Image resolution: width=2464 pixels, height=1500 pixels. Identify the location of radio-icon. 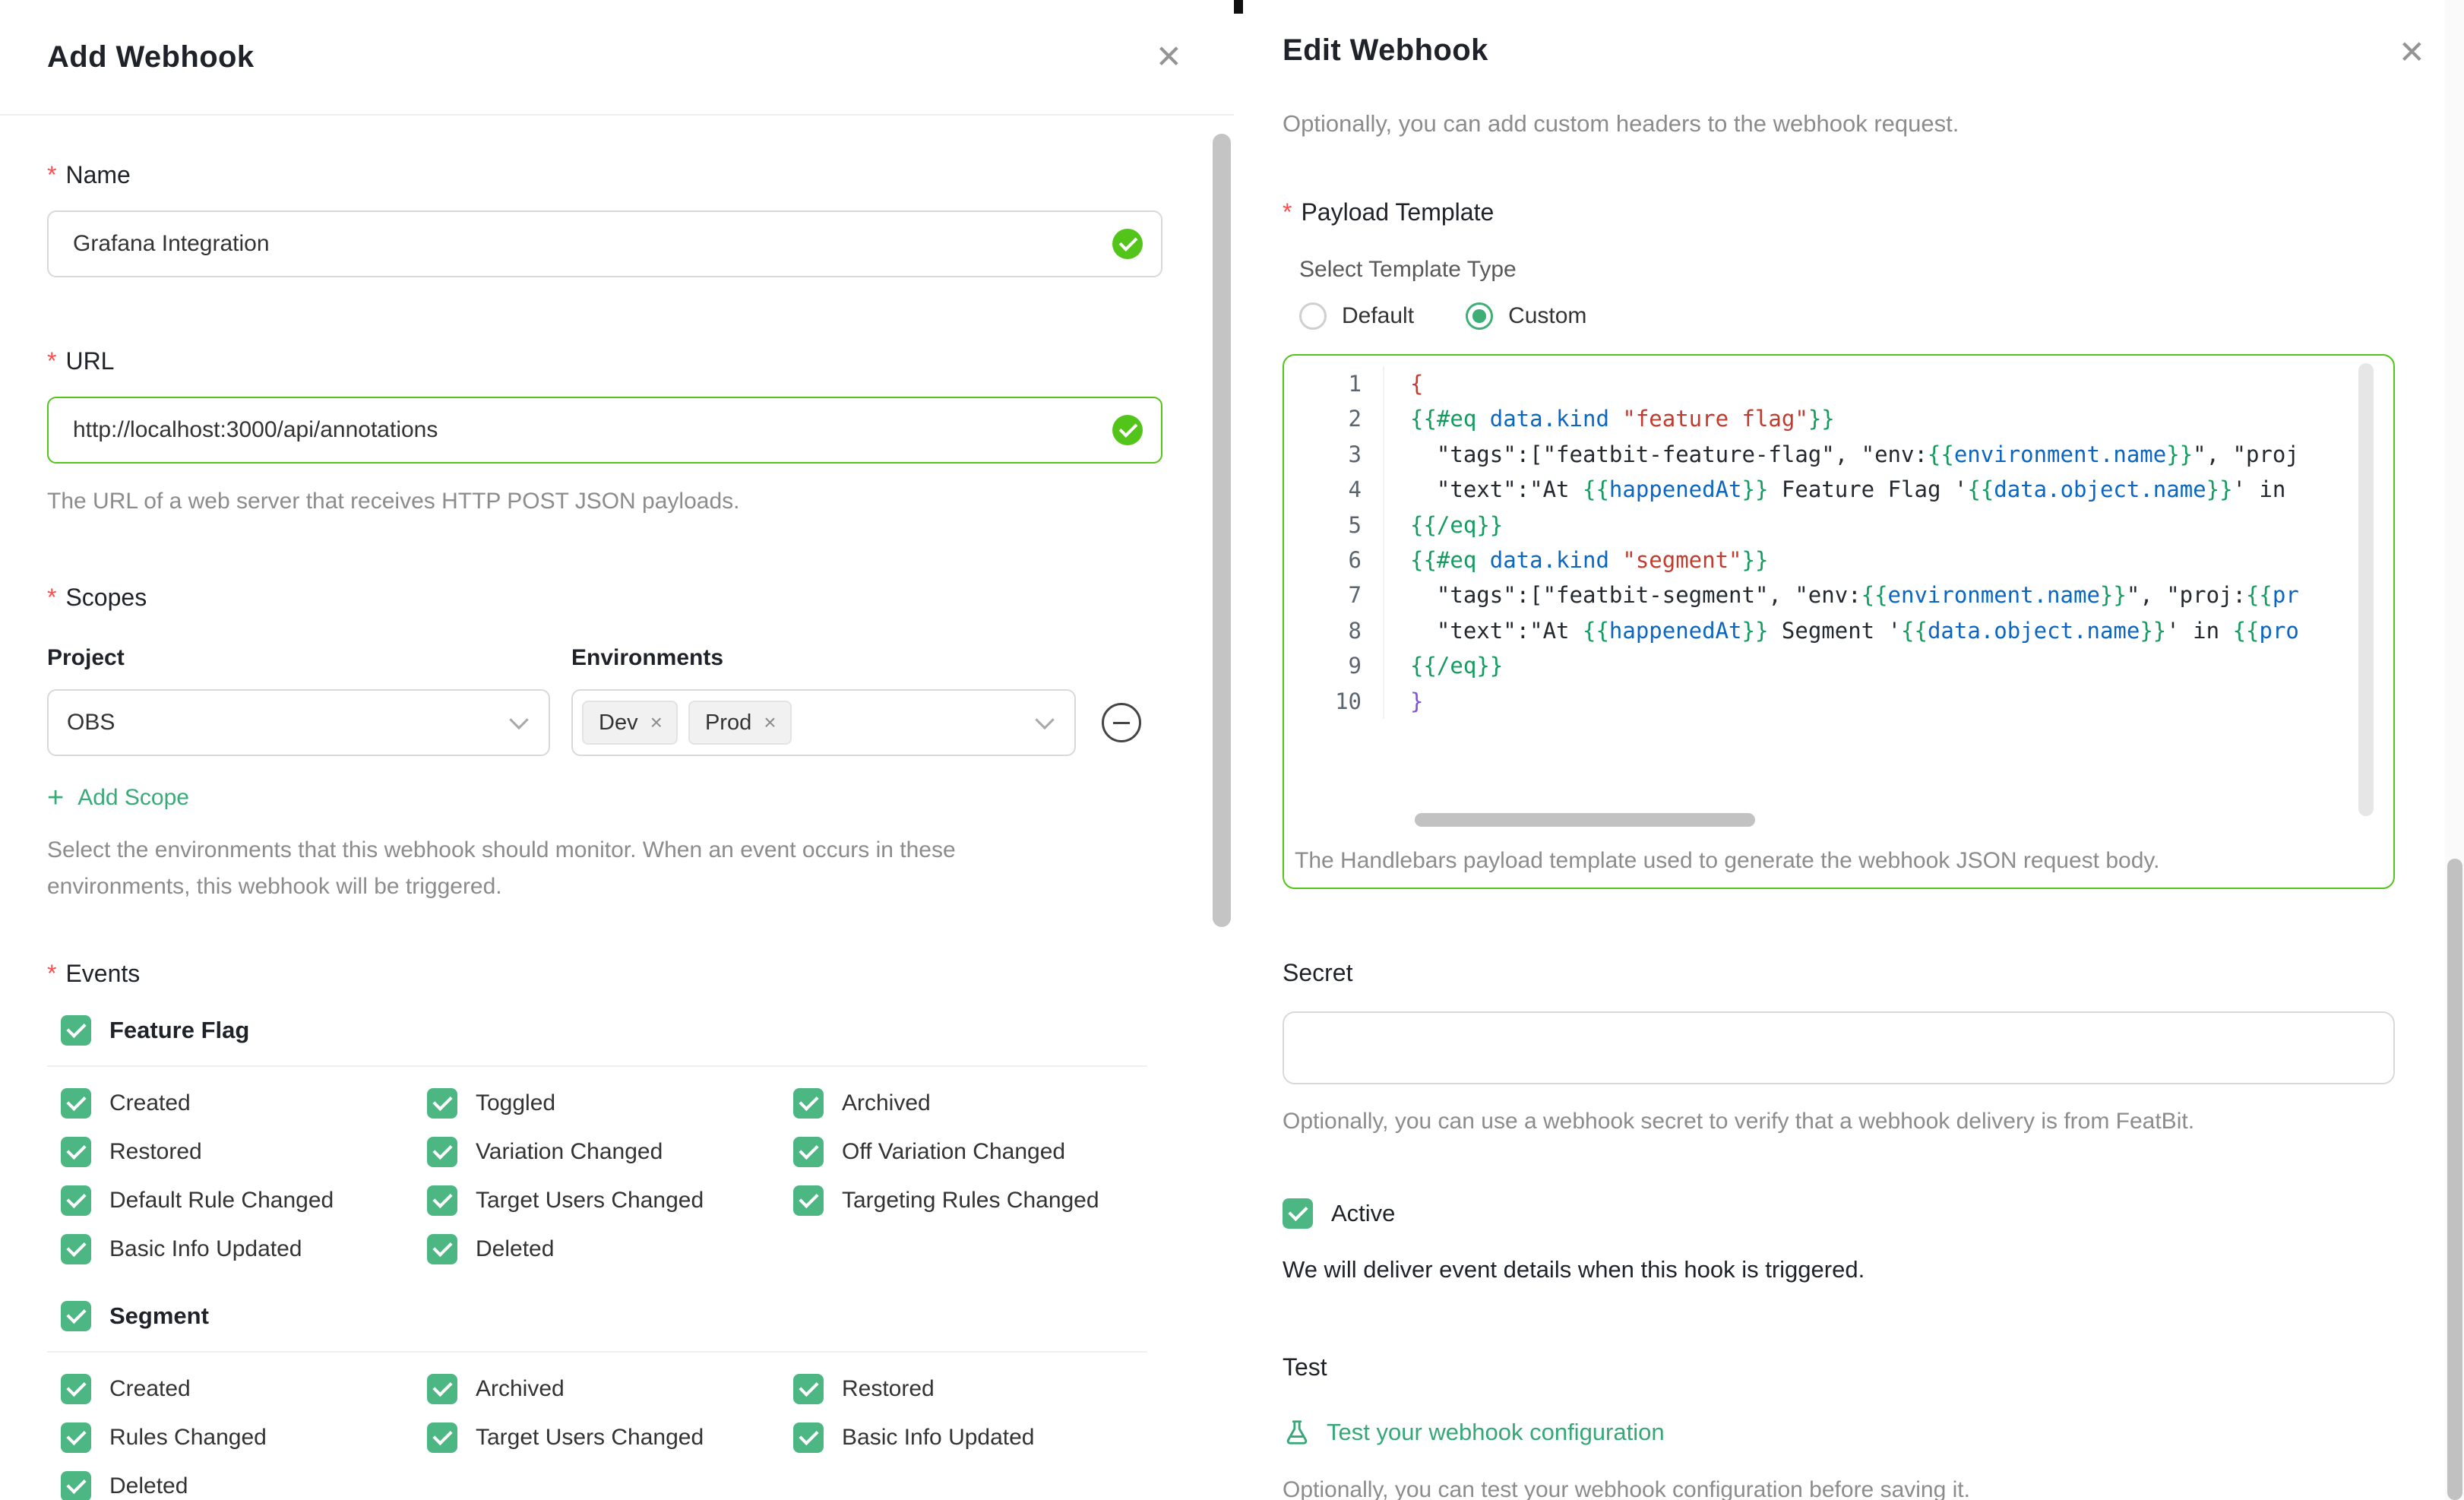
(1313, 316).